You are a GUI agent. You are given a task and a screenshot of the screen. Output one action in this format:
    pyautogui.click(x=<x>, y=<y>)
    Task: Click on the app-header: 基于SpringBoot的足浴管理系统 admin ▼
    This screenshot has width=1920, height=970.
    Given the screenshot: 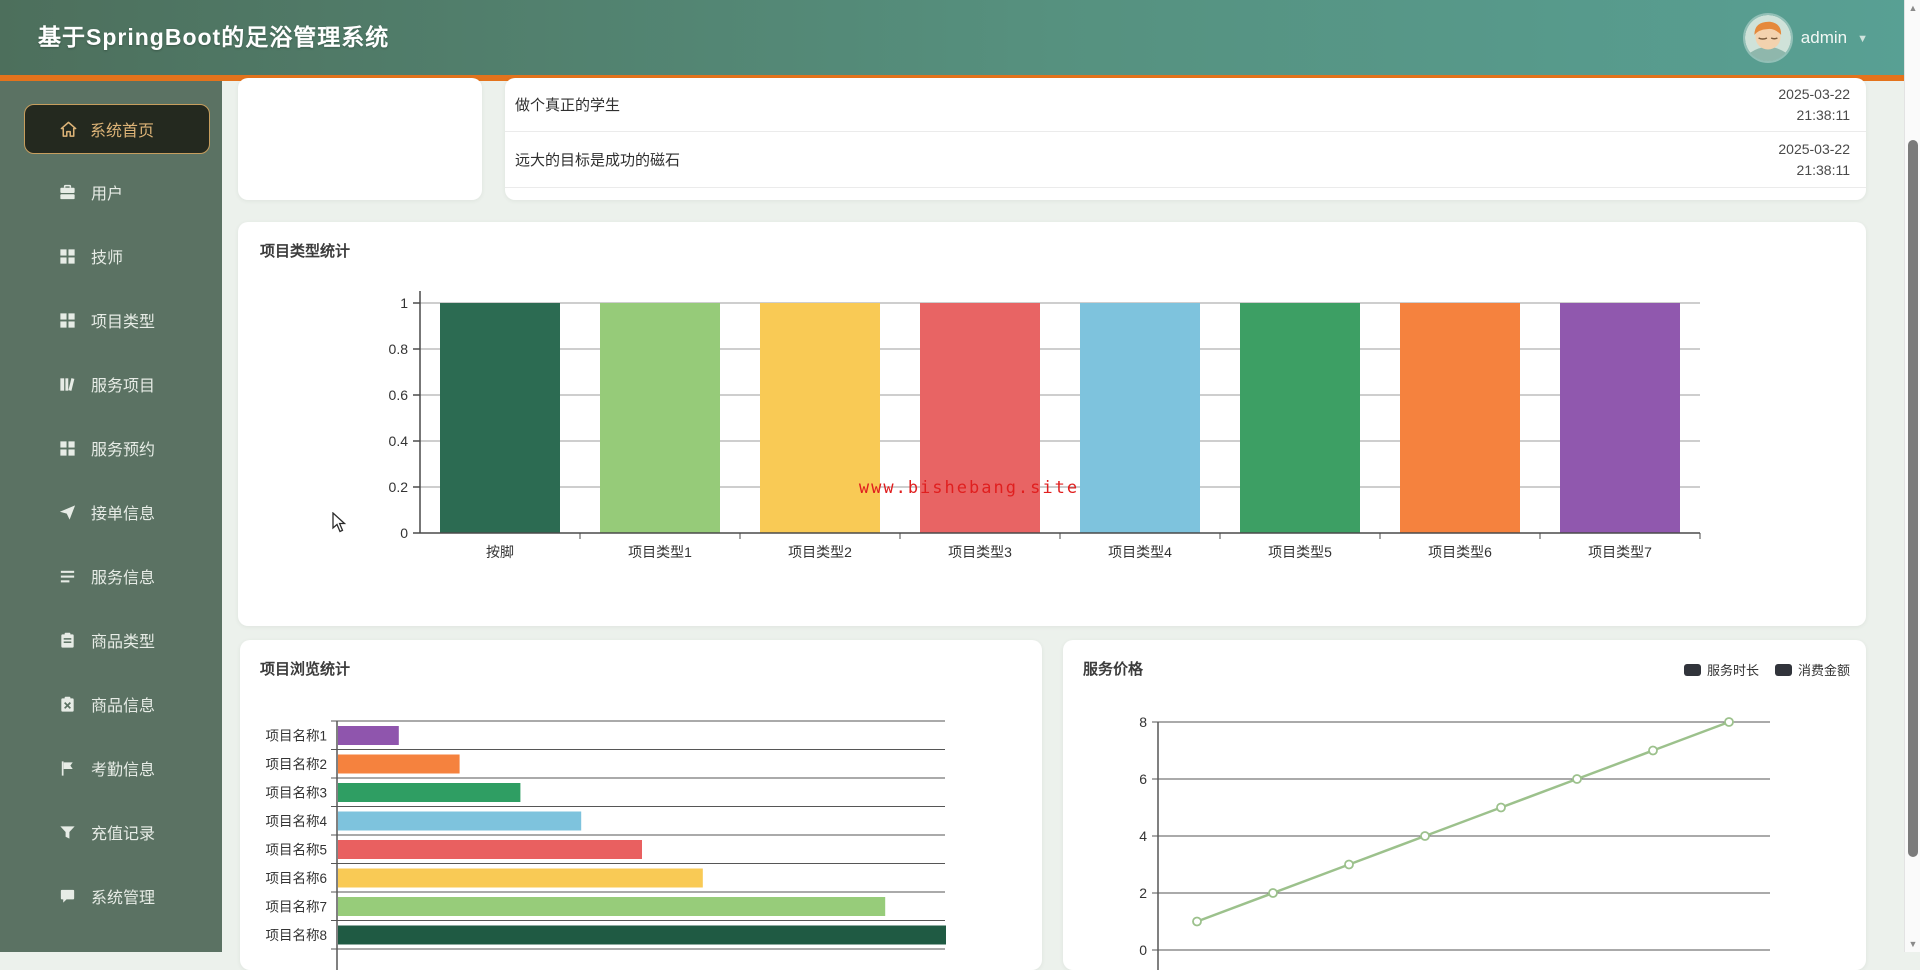 What is the action you would take?
    pyautogui.click(x=960, y=37)
    